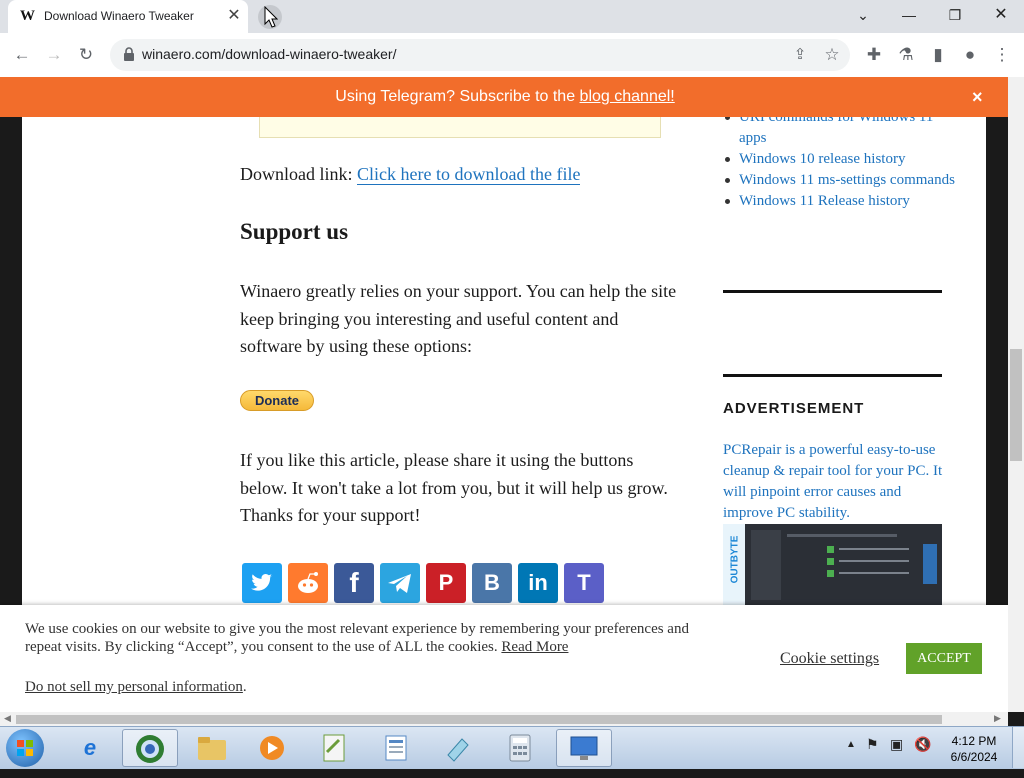 The height and width of the screenshot is (778, 1024). I want to click on download-label: Download link:, so click(298, 174).